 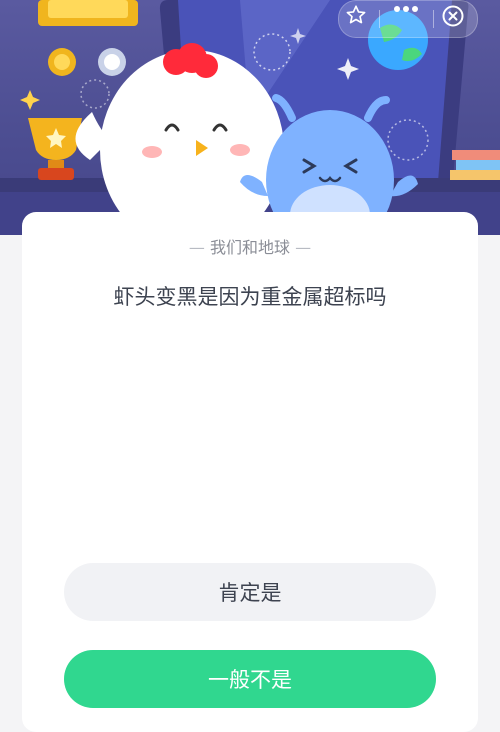 I want to click on more-button, so click(x=408, y=19).